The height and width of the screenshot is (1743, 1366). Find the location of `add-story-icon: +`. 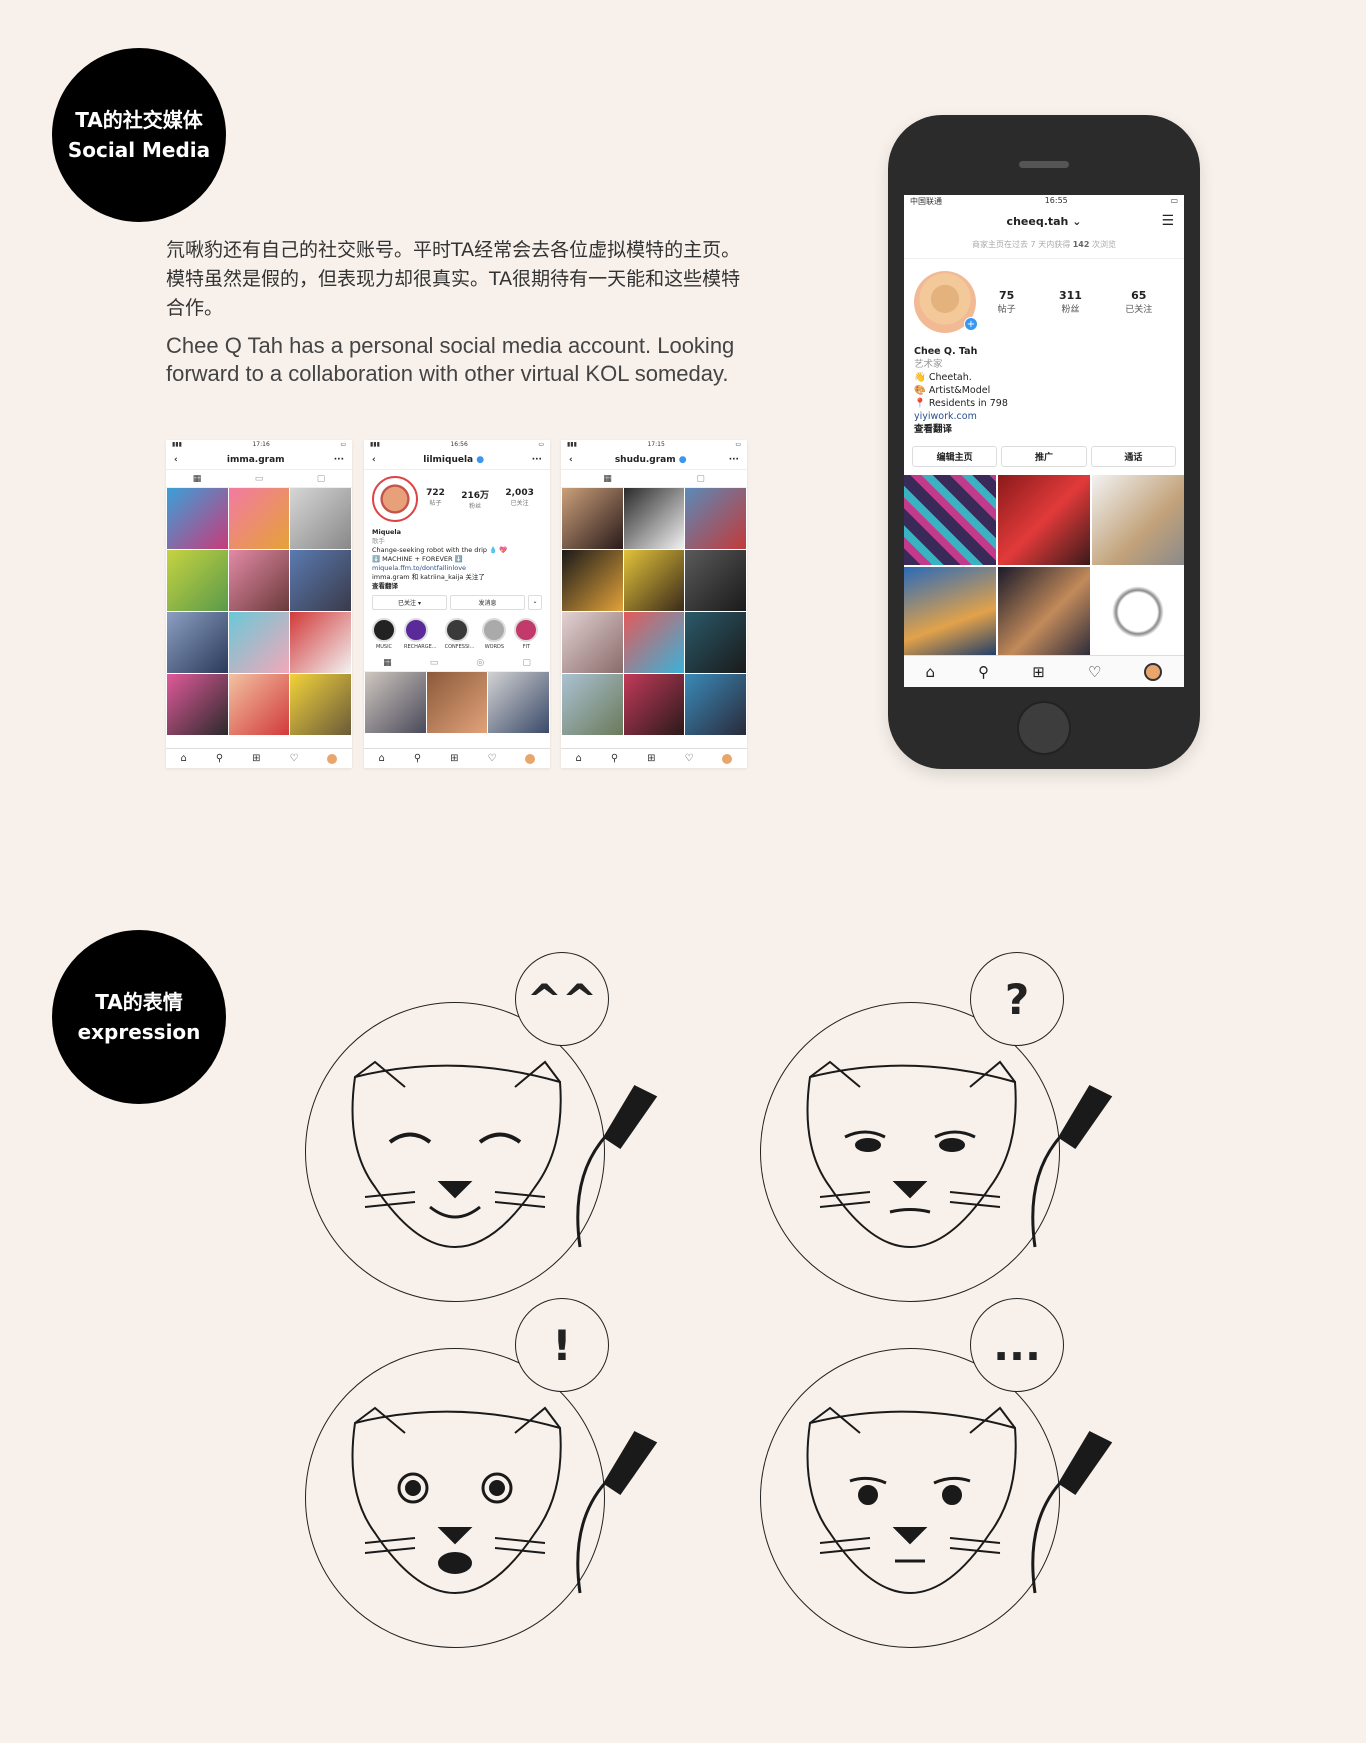

add-story-icon: + is located at coordinates (971, 324).